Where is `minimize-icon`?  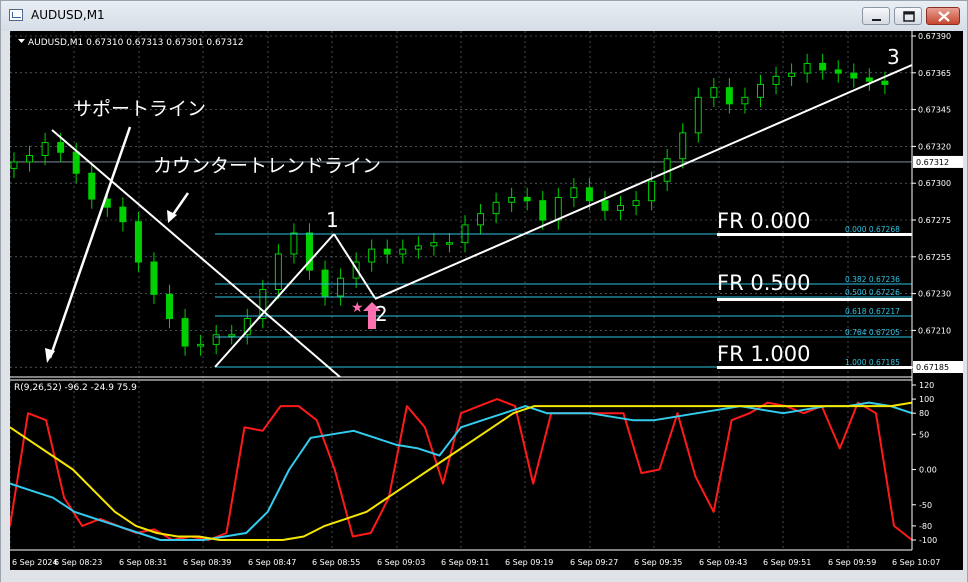 minimize-icon is located at coordinates (876, 20).